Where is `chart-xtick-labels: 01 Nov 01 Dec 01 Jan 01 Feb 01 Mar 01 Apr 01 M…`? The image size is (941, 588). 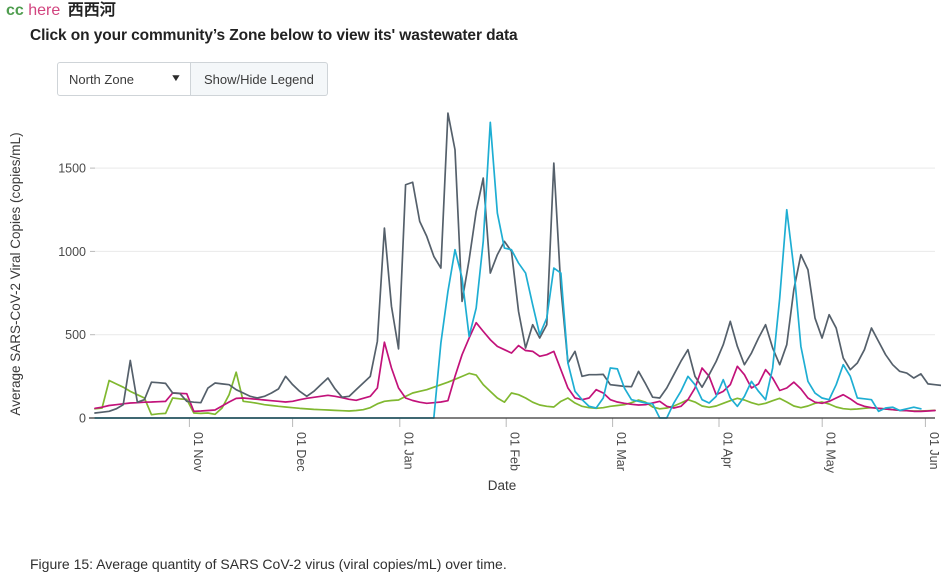
chart-xtick-labels: 01 Nov 01 Dec 01 Jan 01 Feb 01 Mar 01 Apr 01 M… is located at coordinates (566, 453).